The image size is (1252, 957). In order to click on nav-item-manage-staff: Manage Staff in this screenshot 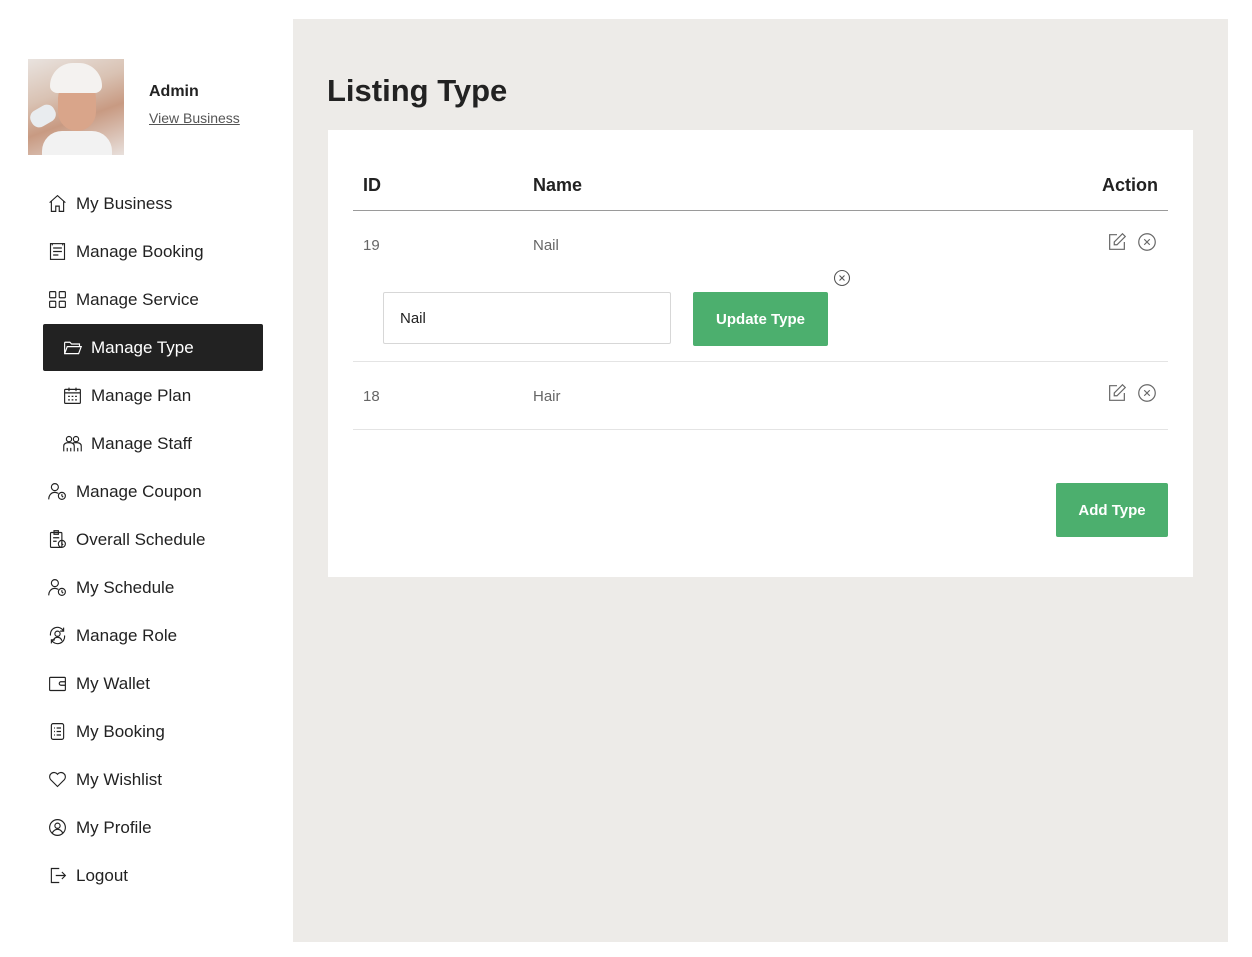, I will do `click(153, 443)`.